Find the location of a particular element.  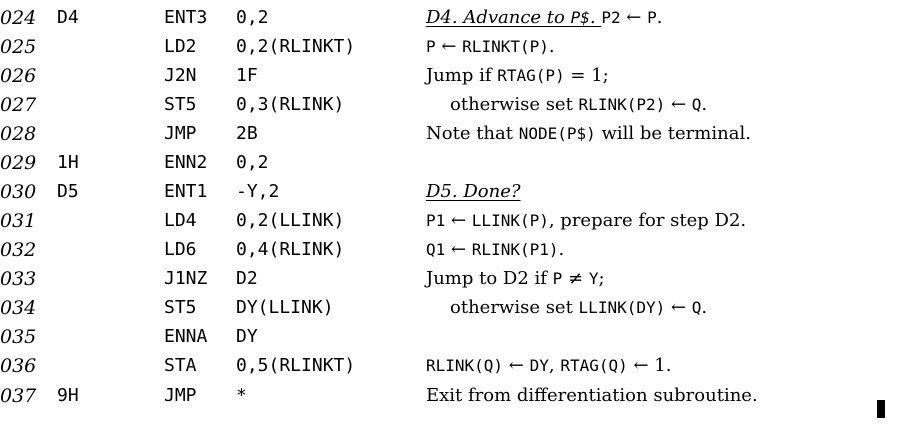

comment: Q1 ← RLINK(P1). is located at coordinates (495, 250).